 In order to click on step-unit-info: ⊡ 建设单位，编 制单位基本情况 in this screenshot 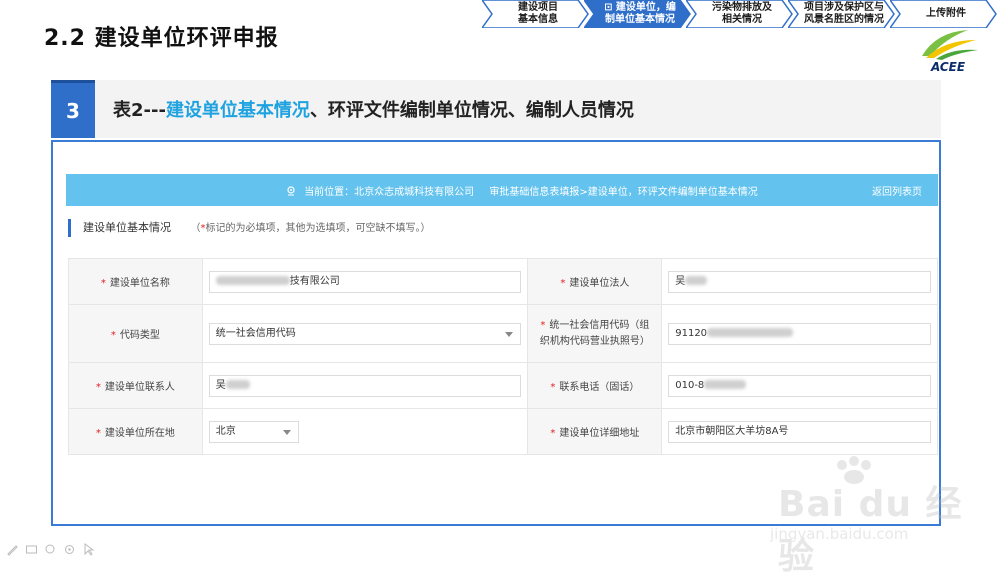, I will do `click(638, 14)`.